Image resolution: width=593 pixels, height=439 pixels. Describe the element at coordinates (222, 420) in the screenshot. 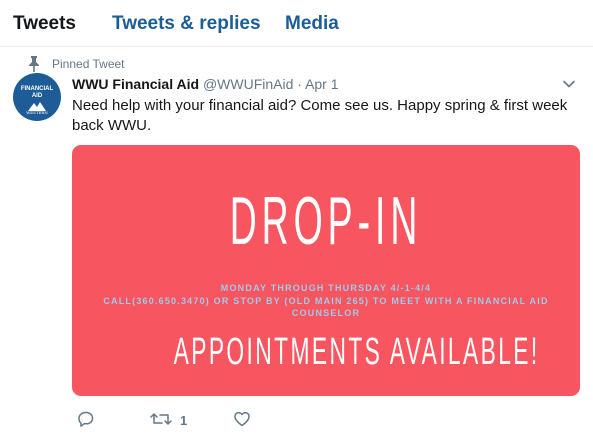

I see `tweet-actions: 1` at that location.